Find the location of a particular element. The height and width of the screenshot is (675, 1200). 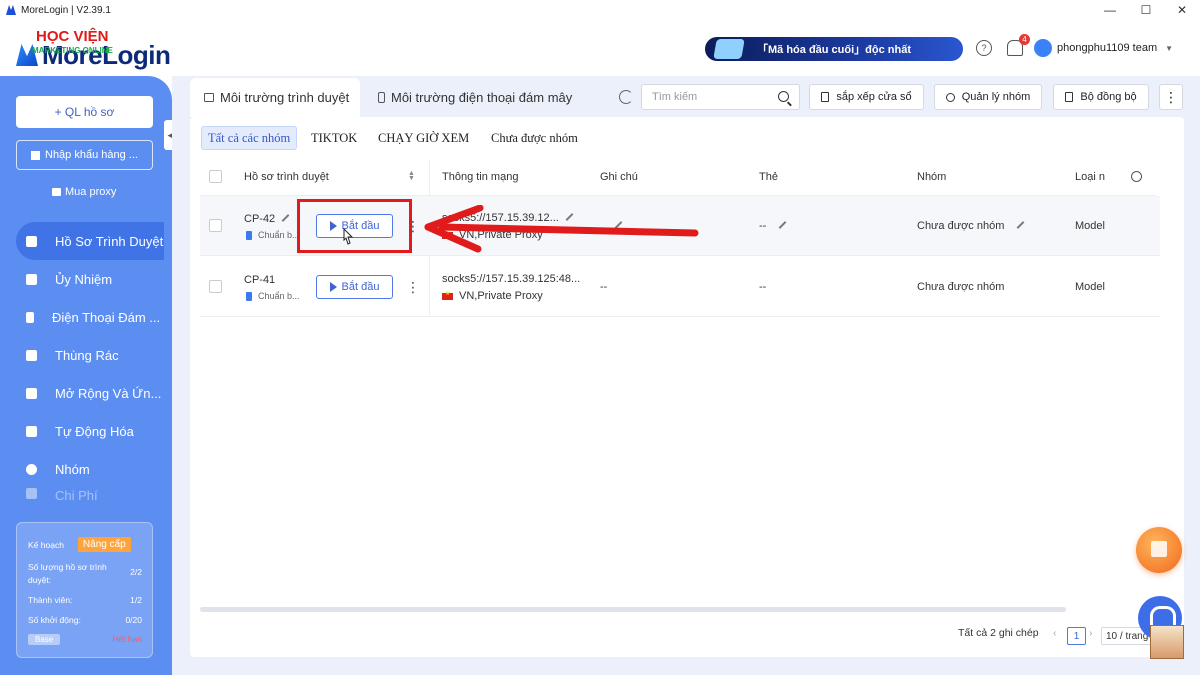

profiles-label: Số lượng hồ sơ trình duyệt: is located at coordinates (67, 573).